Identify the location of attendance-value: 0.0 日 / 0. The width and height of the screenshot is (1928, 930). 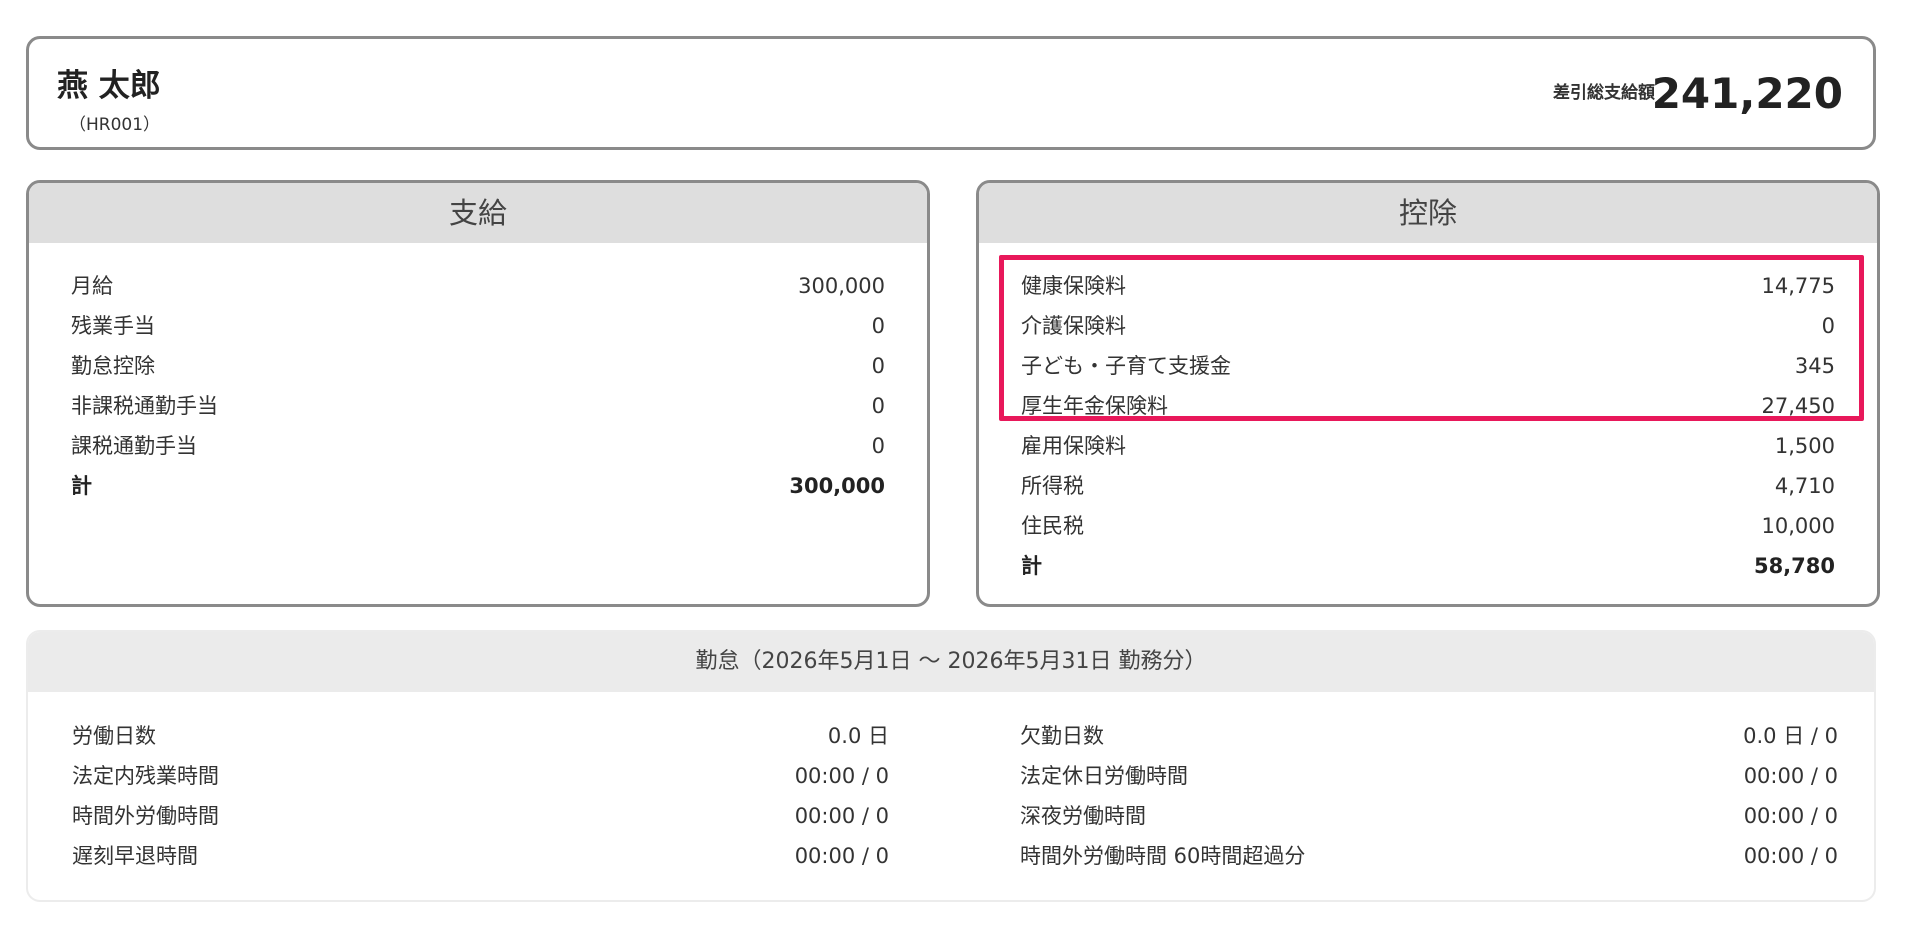
(1790, 736).